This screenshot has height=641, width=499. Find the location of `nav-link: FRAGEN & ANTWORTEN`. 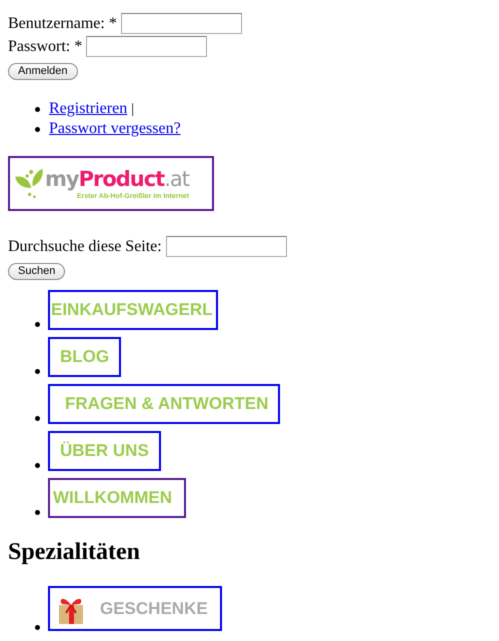

nav-link: FRAGEN & ANTWORTEN is located at coordinates (164, 404).